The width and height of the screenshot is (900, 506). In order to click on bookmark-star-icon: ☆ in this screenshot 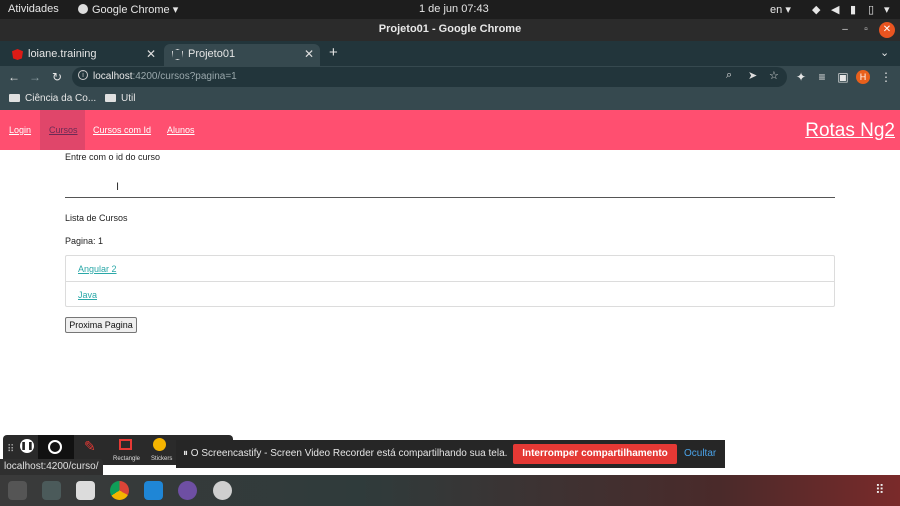, I will do `click(774, 75)`.